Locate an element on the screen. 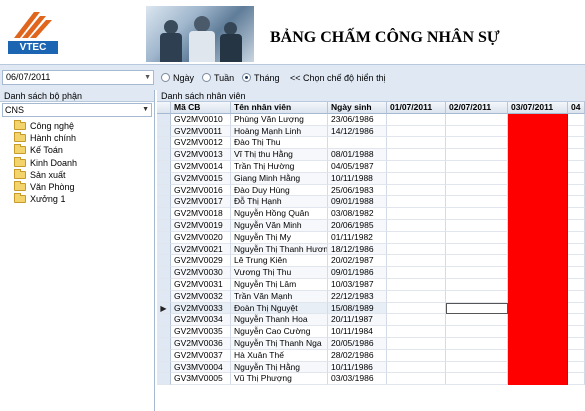  table-row: GV3MV0004 Nguyễn Thị Hằng 10/11/1986 is located at coordinates (371, 367).